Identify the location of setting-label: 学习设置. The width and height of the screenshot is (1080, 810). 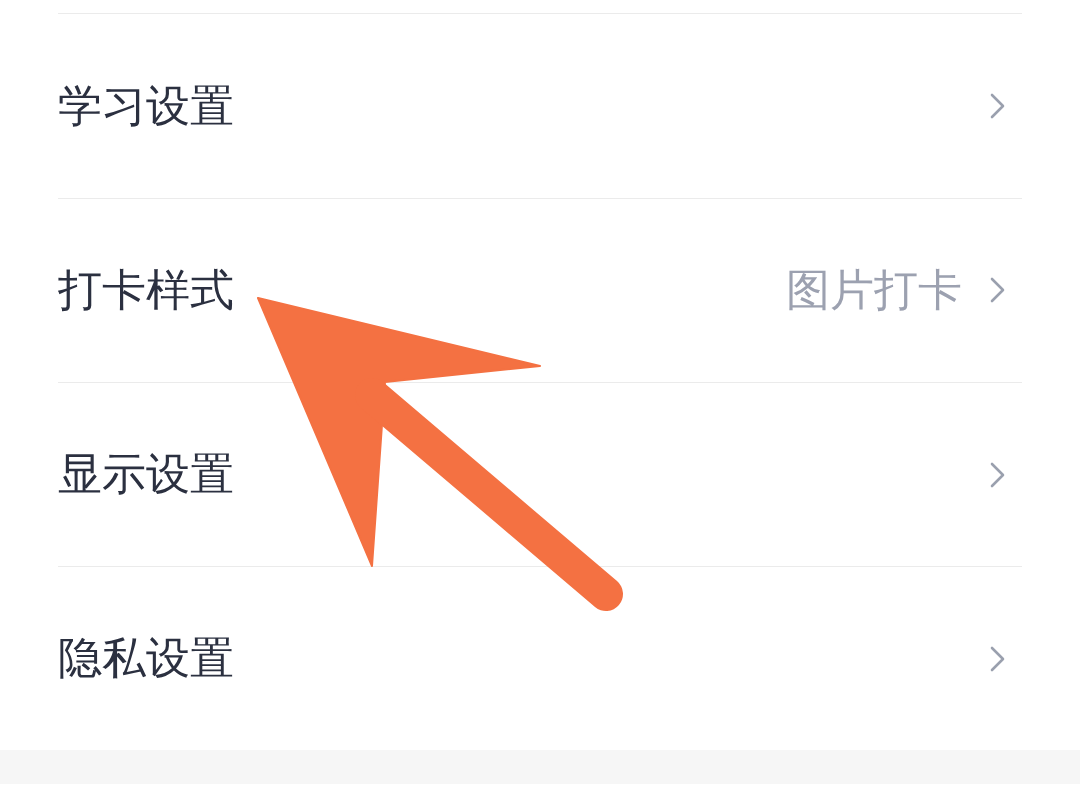
(146, 106).